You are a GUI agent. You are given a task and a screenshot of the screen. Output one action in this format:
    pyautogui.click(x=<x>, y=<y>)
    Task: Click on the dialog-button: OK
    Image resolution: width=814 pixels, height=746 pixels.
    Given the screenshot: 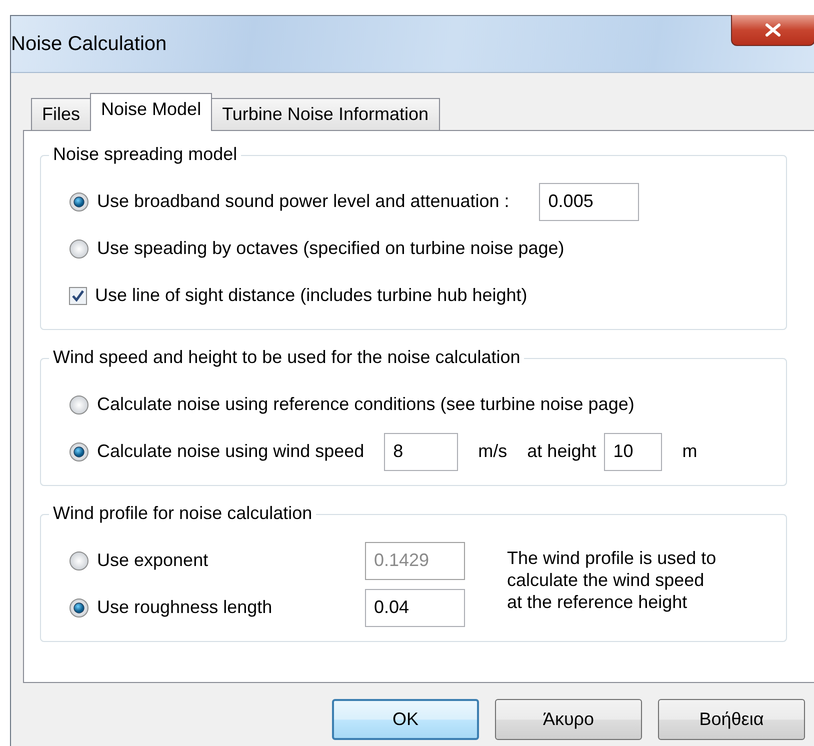 What is the action you would take?
    pyautogui.click(x=405, y=719)
    